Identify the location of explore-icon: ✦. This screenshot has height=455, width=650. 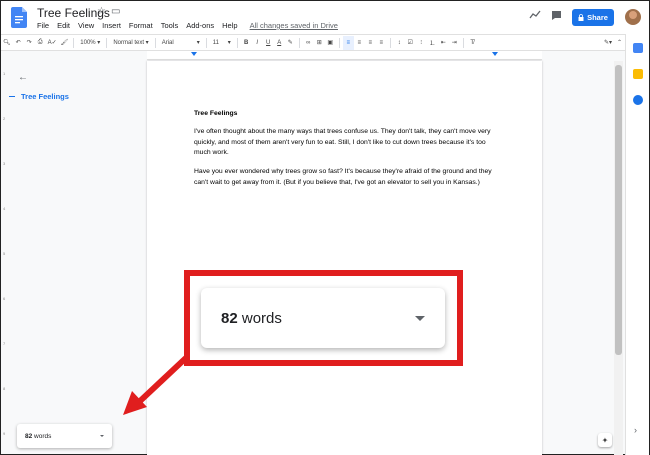
(605, 440).